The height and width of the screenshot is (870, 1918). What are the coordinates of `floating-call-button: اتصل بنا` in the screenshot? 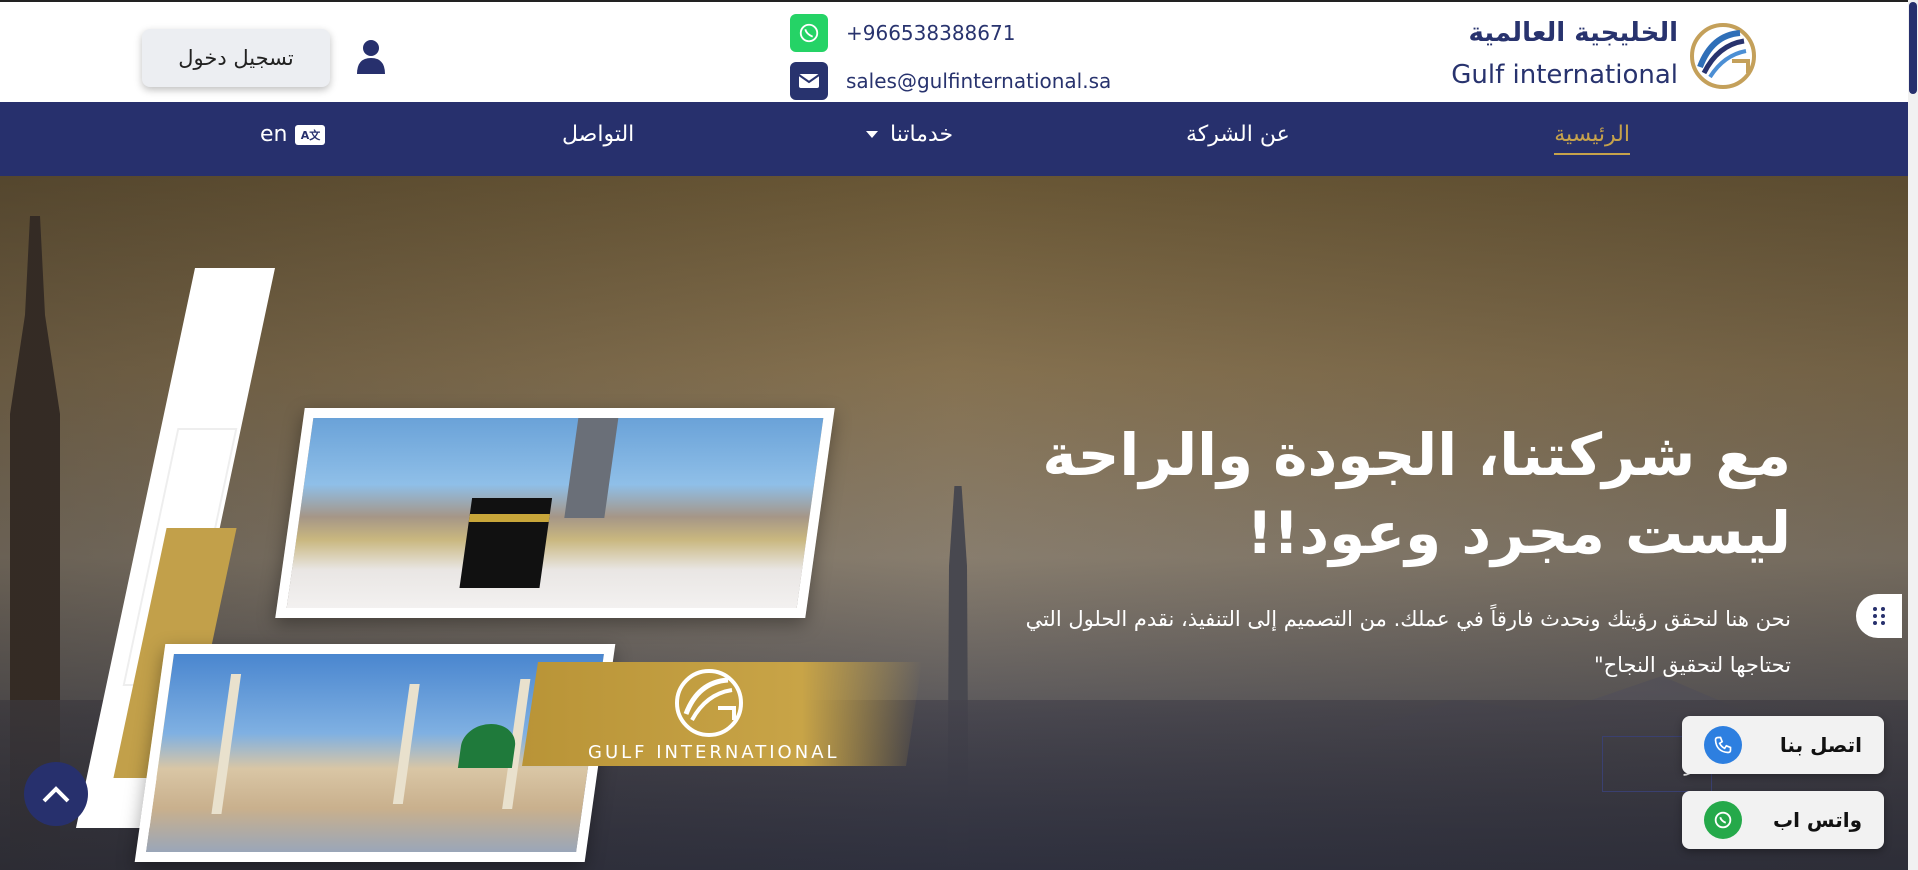 It's located at (1783, 745).